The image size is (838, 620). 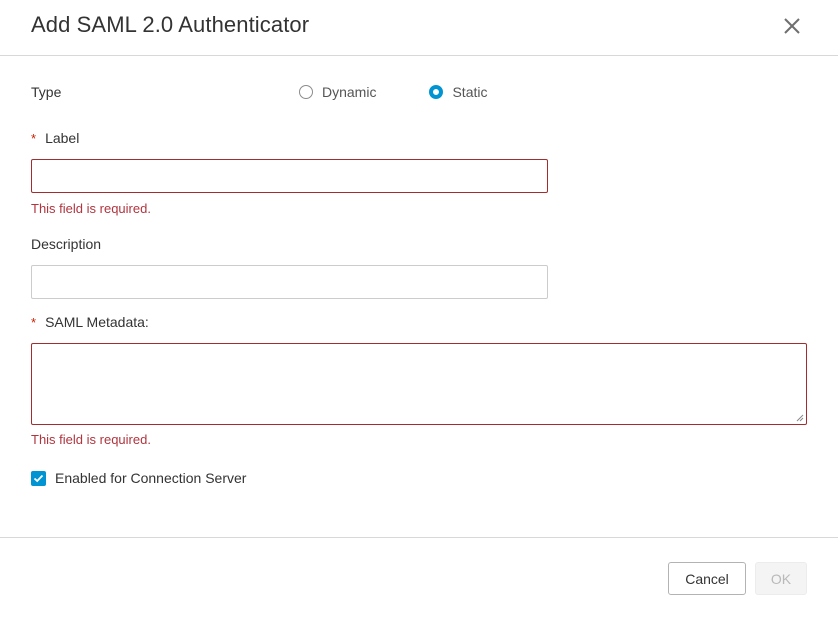 What do you see at coordinates (289, 282) in the screenshot?
I see `description-input` at bounding box center [289, 282].